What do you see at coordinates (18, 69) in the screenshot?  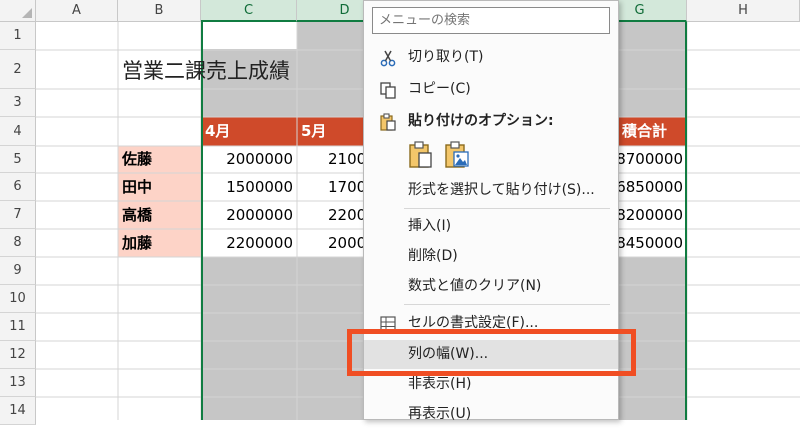 I see `row-header-2: 2` at bounding box center [18, 69].